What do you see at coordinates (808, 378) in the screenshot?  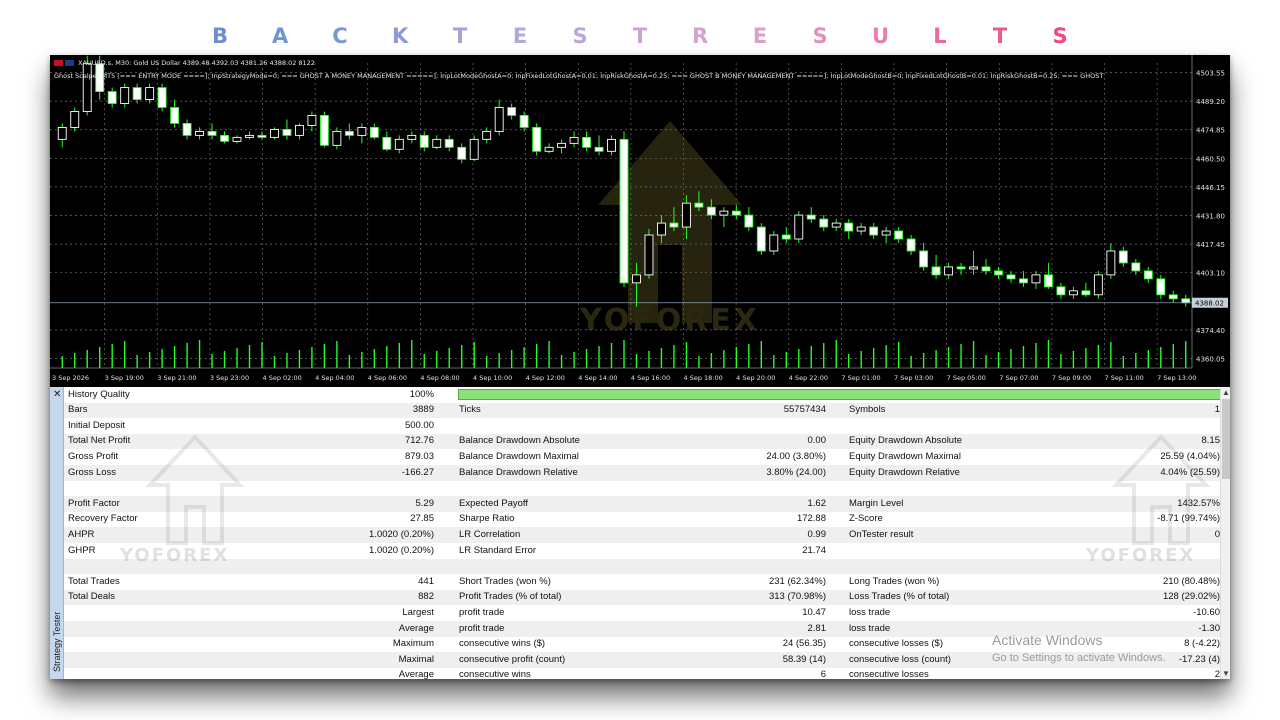 I see `time-axis-label: 4 Sep 22:00` at bounding box center [808, 378].